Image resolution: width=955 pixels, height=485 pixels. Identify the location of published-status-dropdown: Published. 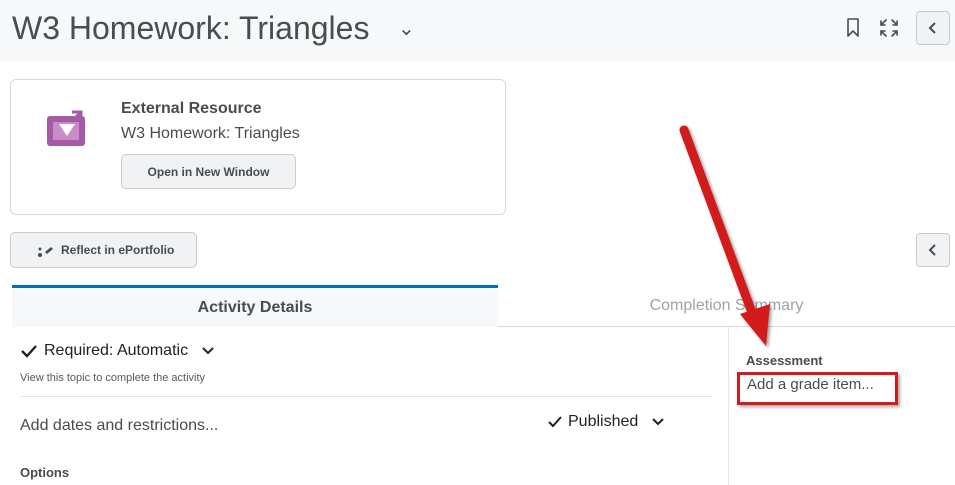
(606, 422).